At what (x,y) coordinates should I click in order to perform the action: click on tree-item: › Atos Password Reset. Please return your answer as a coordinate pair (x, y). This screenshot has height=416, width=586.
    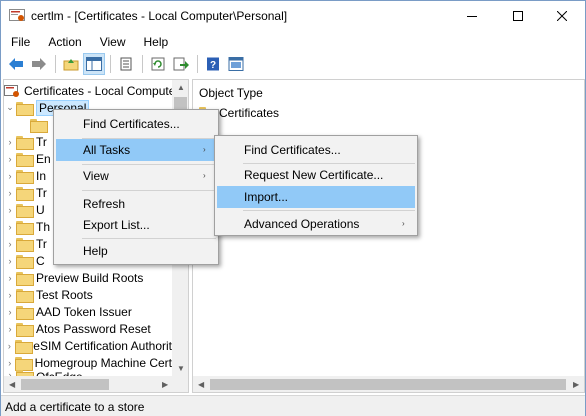
    Looking at the image, I should click on (88, 328).